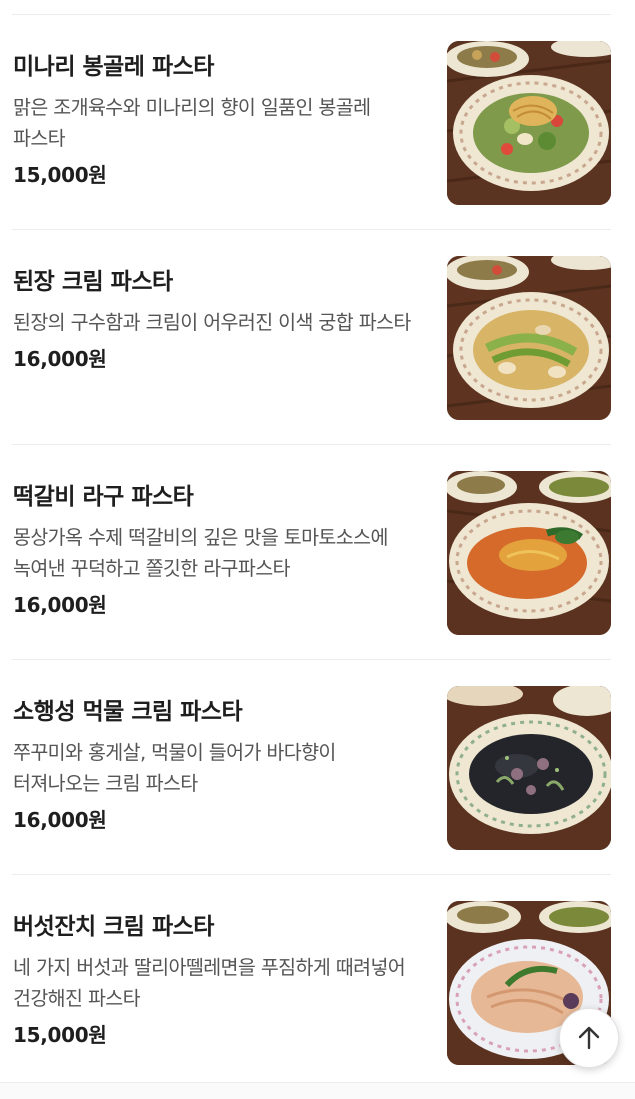 The image size is (635, 1099). Describe the element at coordinates (174, 768) in the screenshot. I see `menu-item-description: 쭈꾸미와 홍게살, 먹물이 들어가 바다향이 터져나오는 크림 파스타` at that location.